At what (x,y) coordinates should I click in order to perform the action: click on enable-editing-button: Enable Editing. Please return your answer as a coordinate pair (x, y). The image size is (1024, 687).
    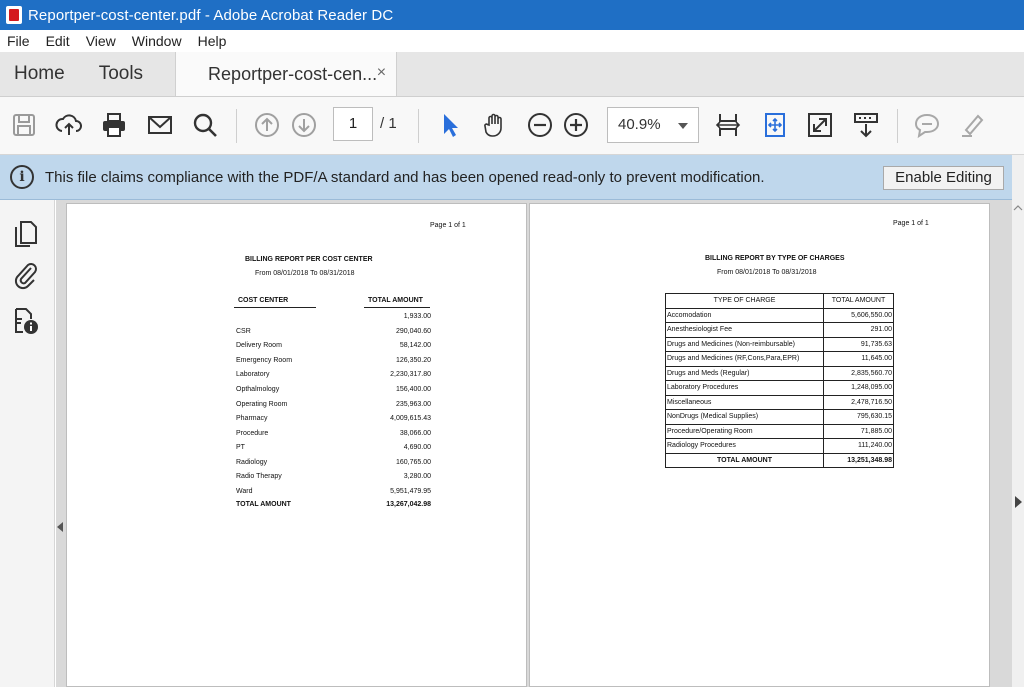
    Looking at the image, I should click on (943, 178).